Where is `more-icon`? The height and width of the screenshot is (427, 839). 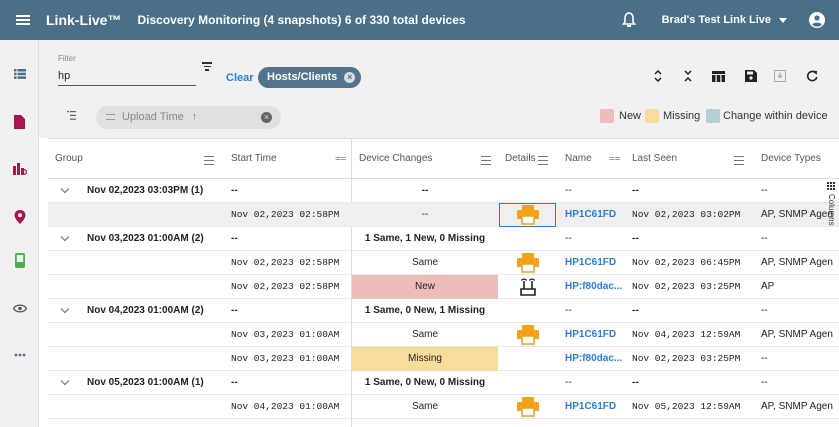
more-icon is located at coordinates (19, 355).